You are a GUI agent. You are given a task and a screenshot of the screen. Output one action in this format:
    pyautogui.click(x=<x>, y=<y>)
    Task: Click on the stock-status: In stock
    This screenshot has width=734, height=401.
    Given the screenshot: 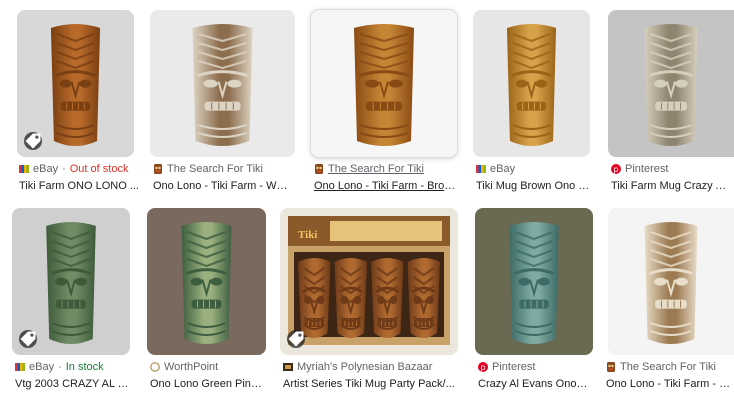 What is the action you would take?
    pyautogui.click(x=84, y=367)
    